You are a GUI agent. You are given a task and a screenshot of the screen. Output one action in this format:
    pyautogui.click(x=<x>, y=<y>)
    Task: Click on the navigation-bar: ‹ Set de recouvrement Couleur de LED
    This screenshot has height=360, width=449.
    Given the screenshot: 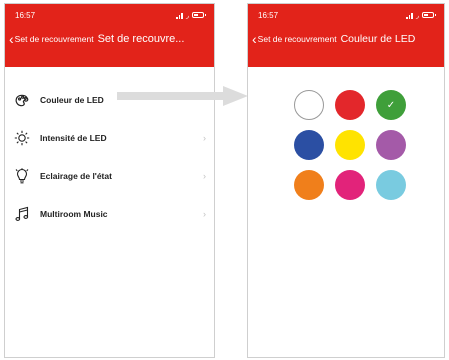 What is the action you would take?
    pyautogui.click(x=346, y=39)
    